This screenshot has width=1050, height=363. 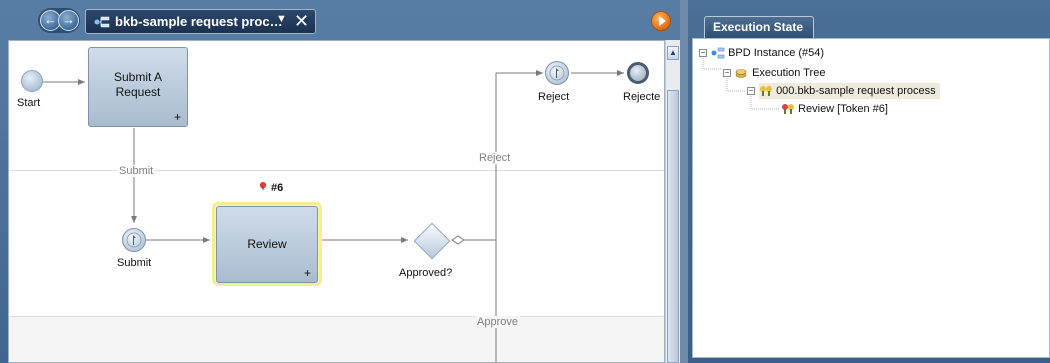 What do you see at coordinates (32, 81) in the screenshot?
I see `start-event` at bounding box center [32, 81].